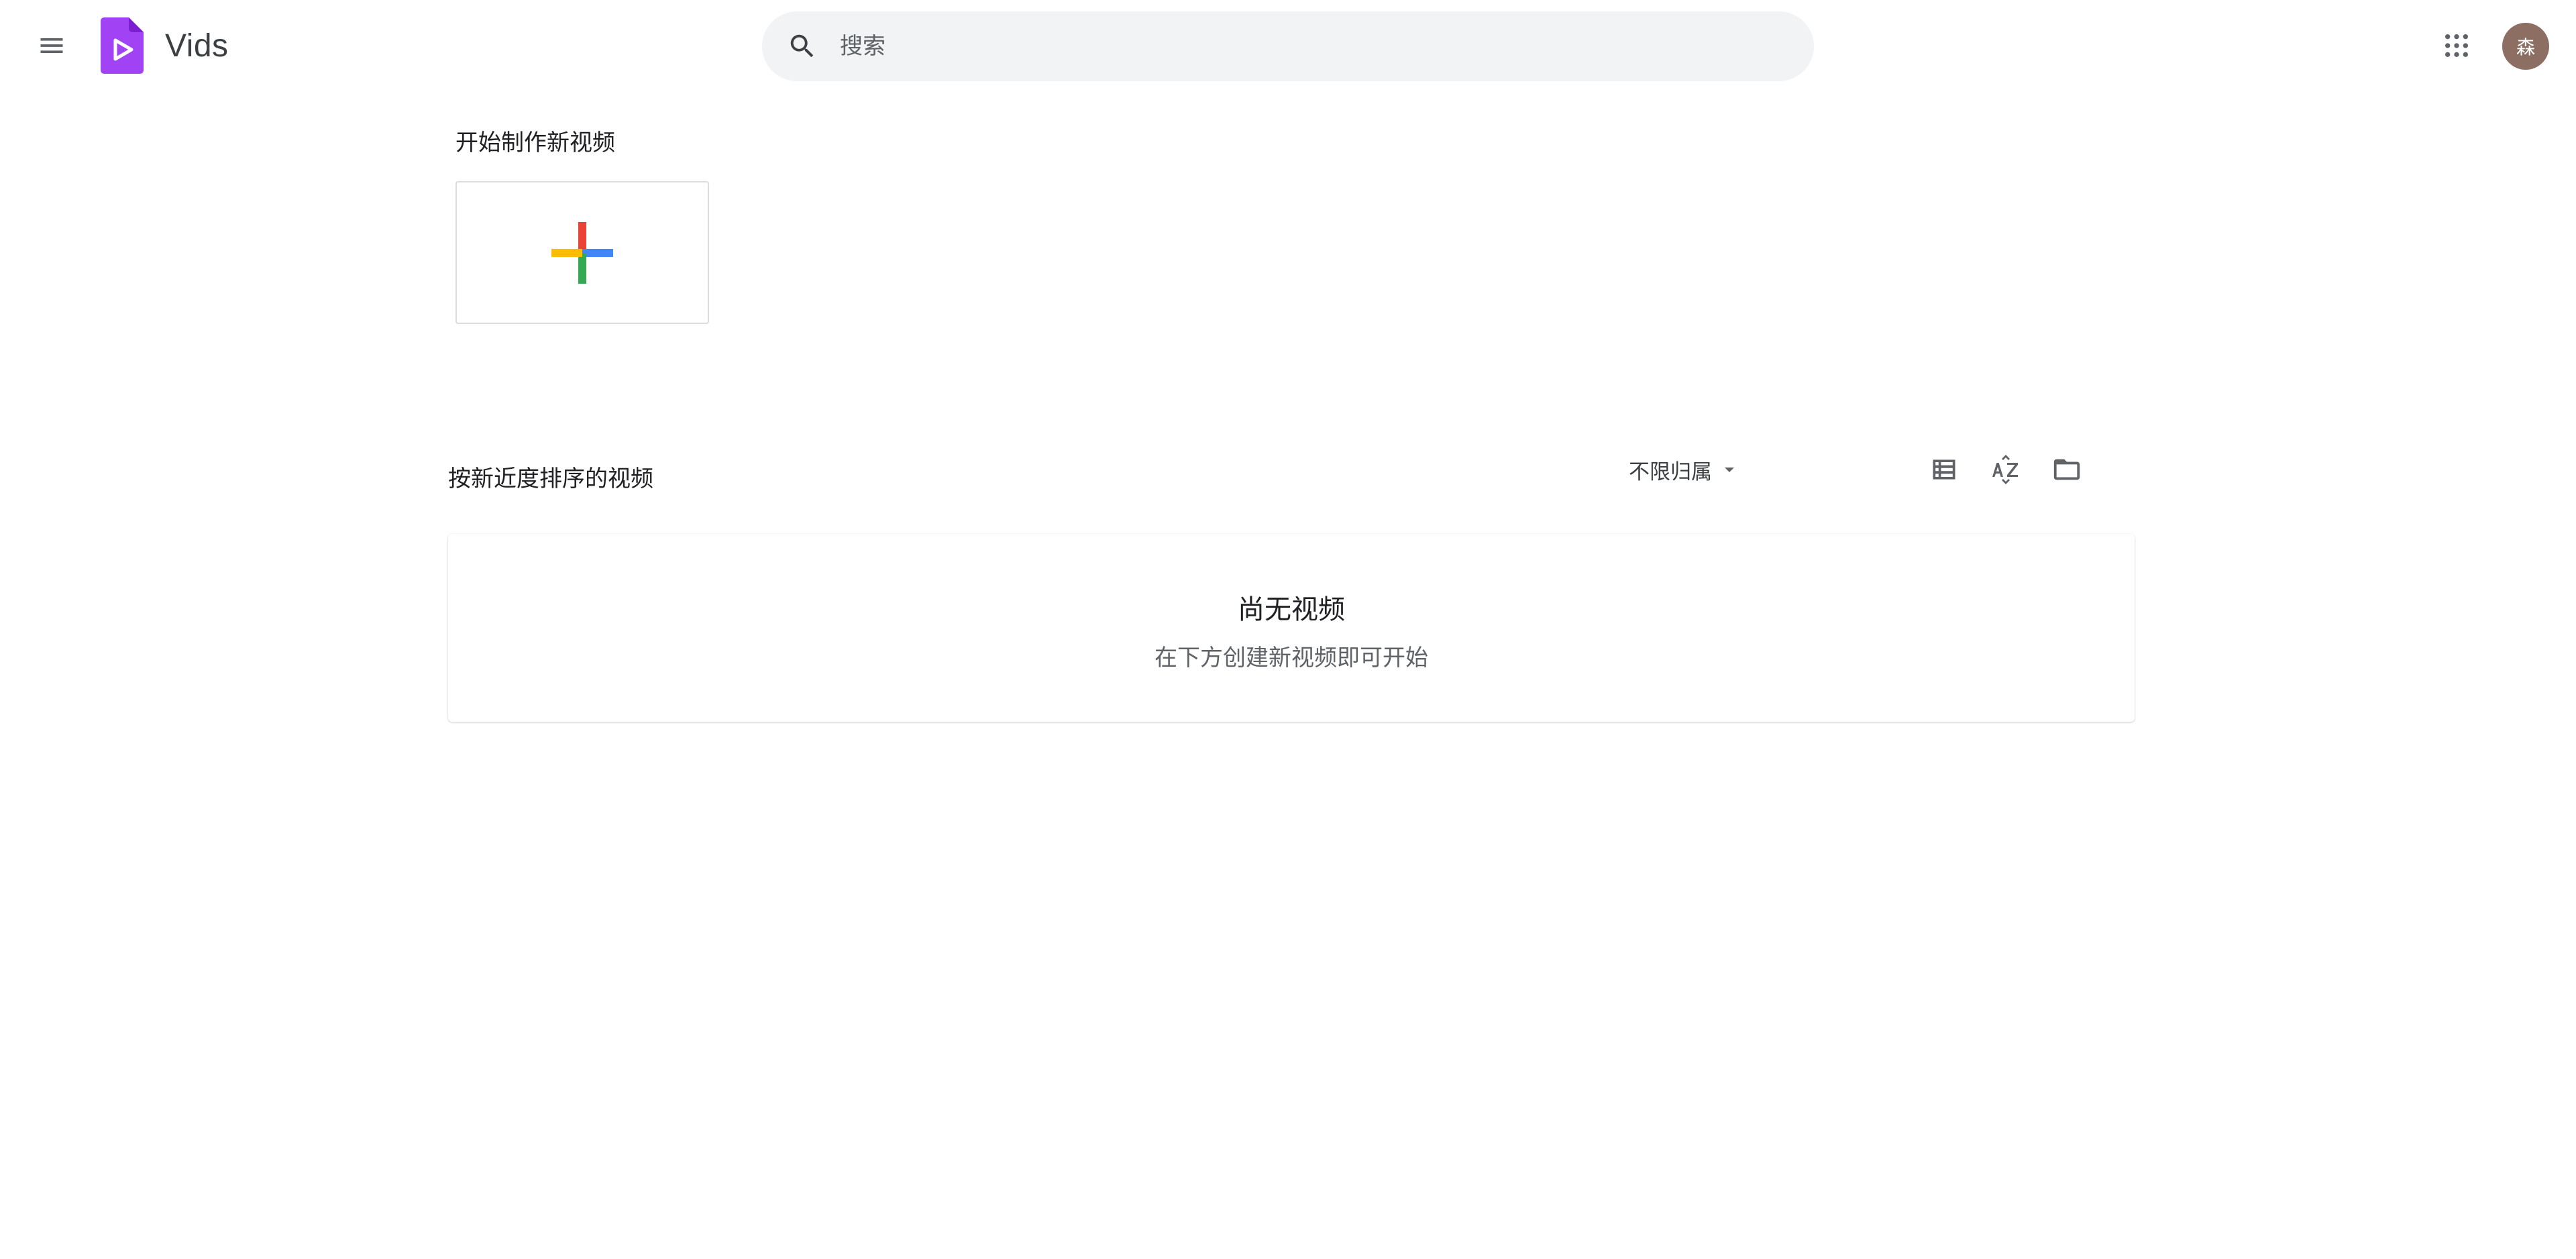  What do you see at coordinates (1291, 609) in the screenshot?
I see `empty-state-title: 尚无视频` at bounding box center [1291, 609].